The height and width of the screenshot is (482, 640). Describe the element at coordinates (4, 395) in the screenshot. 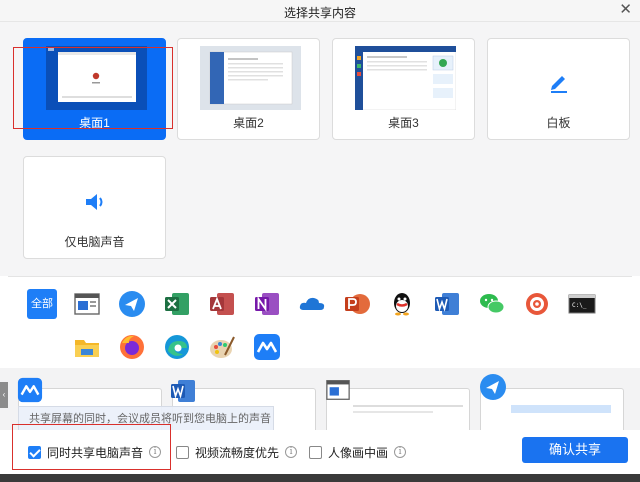

I see `scroll-left-icon: ‹` at that location.